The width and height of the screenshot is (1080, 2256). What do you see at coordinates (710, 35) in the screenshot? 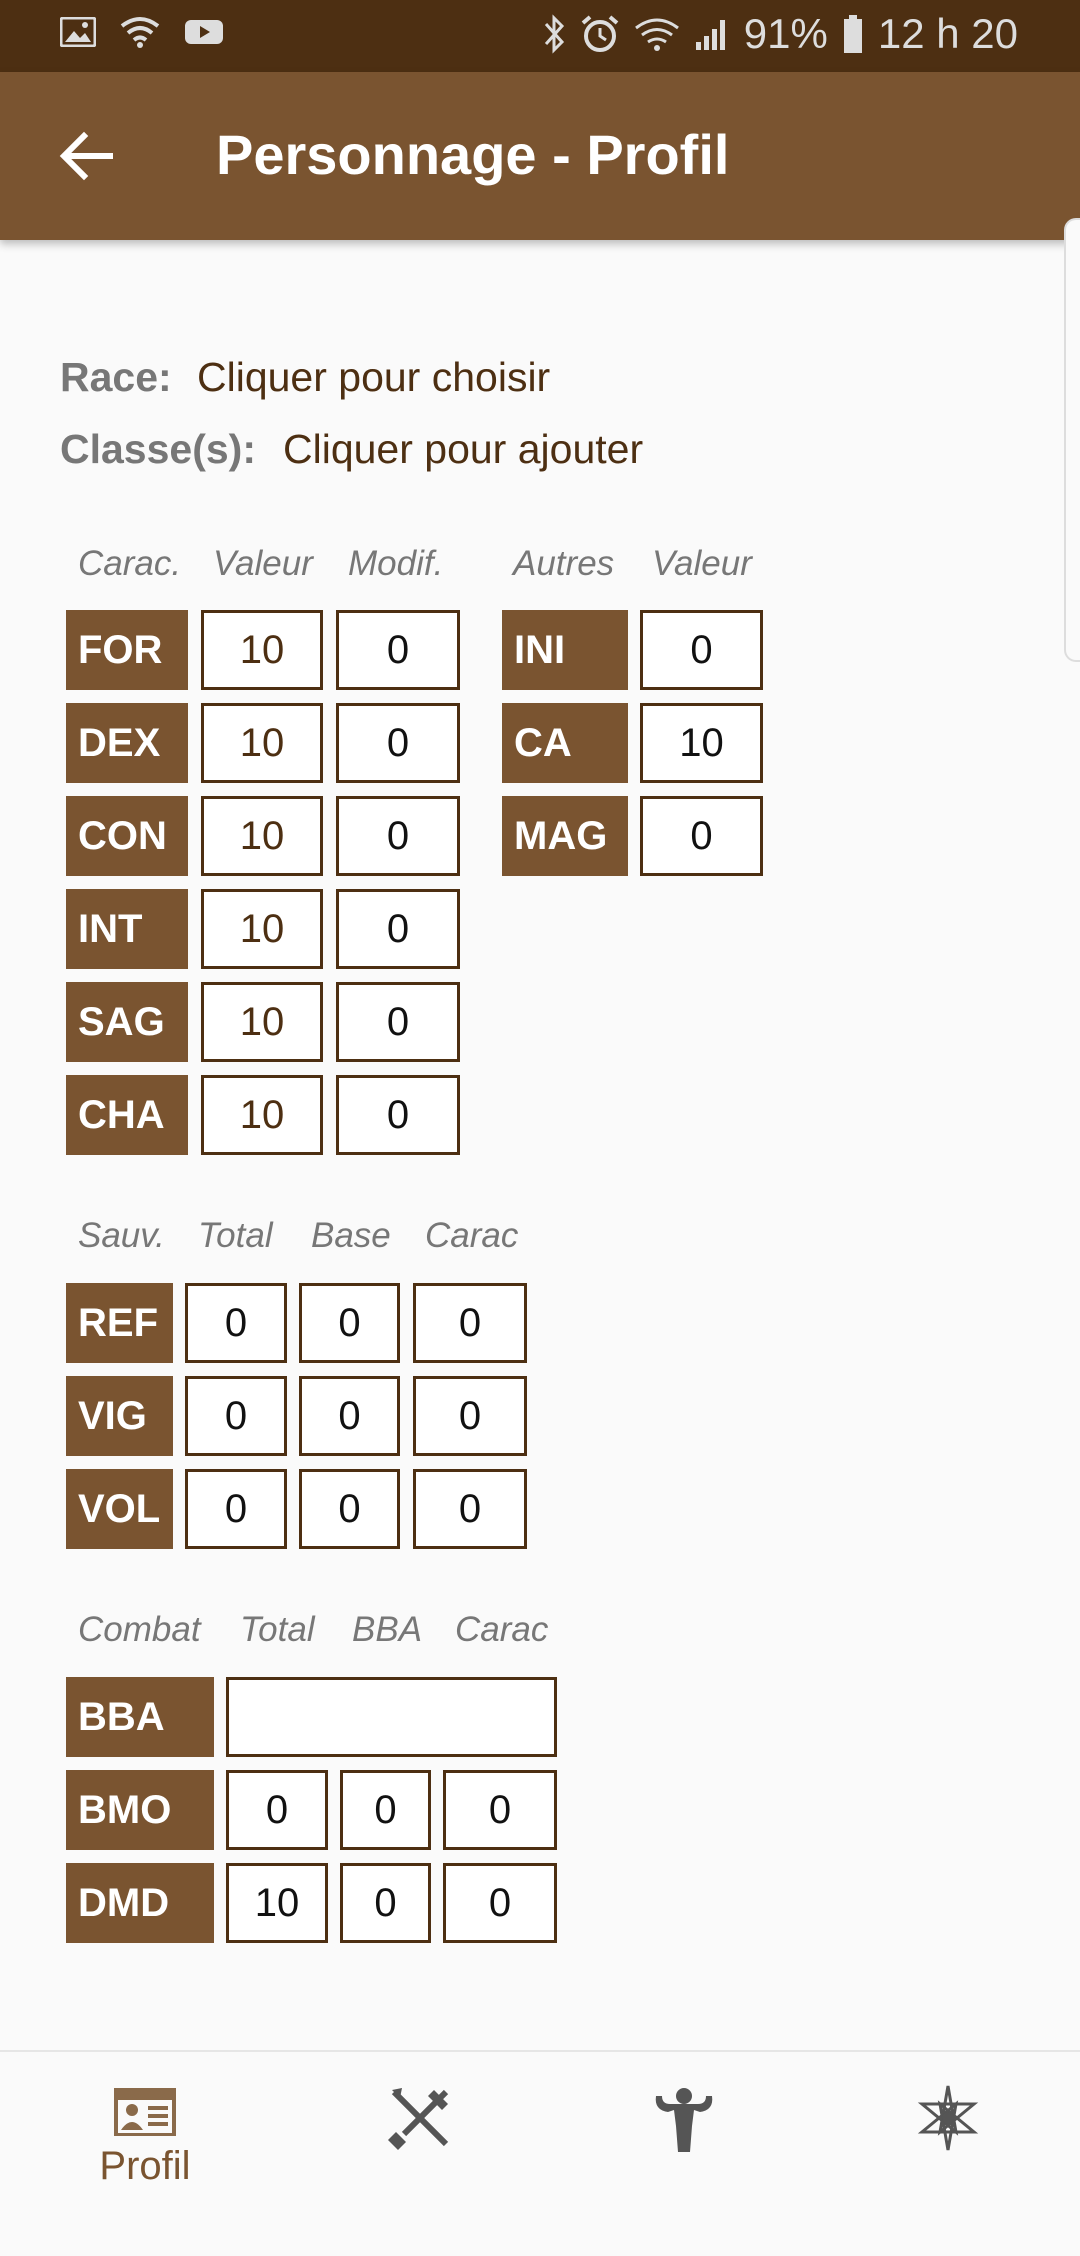
I see `cell-signal-icon` at bounding box center [710, 35].